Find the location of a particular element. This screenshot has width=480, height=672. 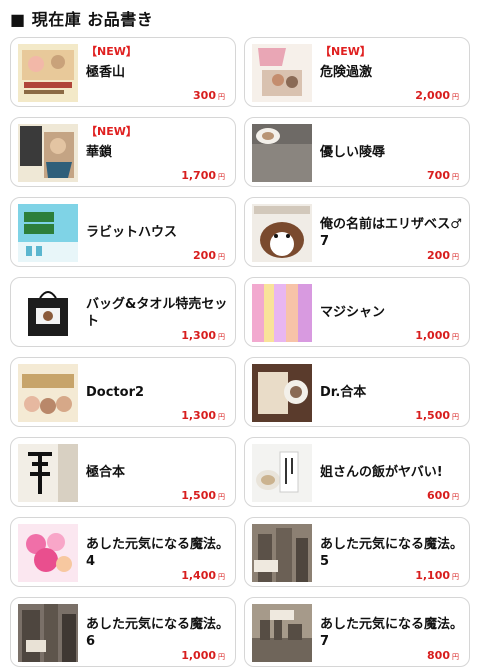

product-card: あした元気になる魔法。6 1,000 円 is located at coordinates (123, 632).